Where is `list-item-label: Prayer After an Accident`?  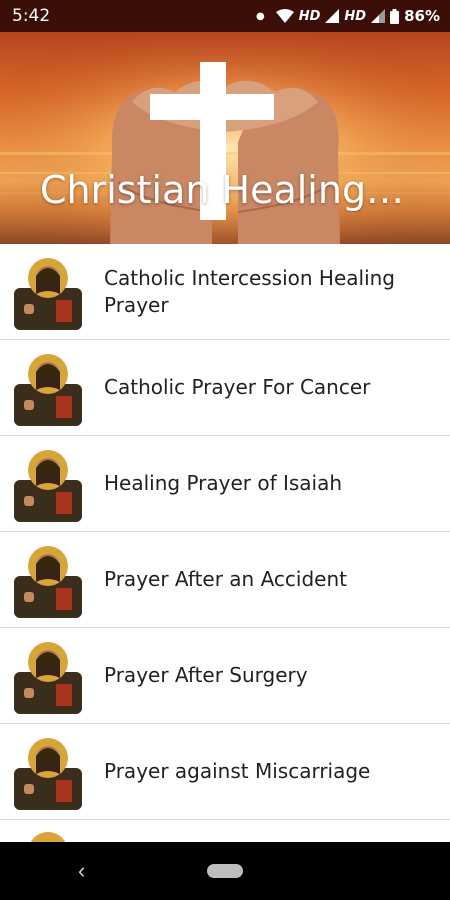
list-item-label: Prayer After an Accident is located at coordinates (225, 579).